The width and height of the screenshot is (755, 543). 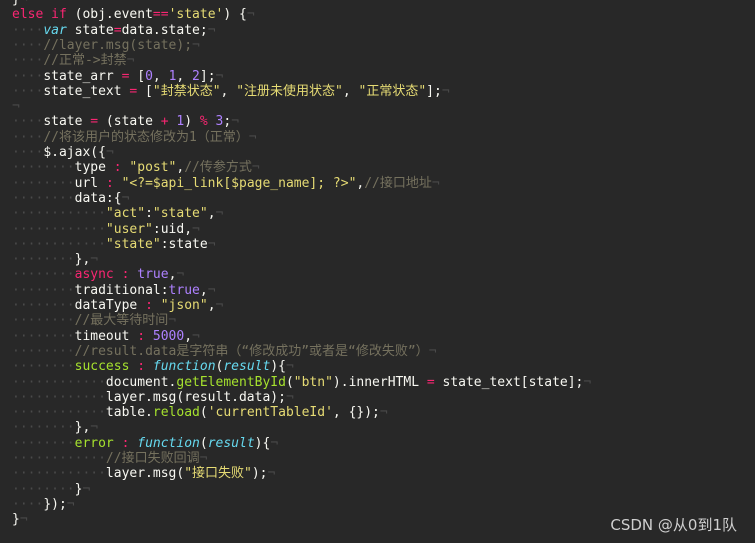 What do you see at coordinates (82, 260) in the screenshot?
I see `code-token: },` at bounding box center [82, 260].